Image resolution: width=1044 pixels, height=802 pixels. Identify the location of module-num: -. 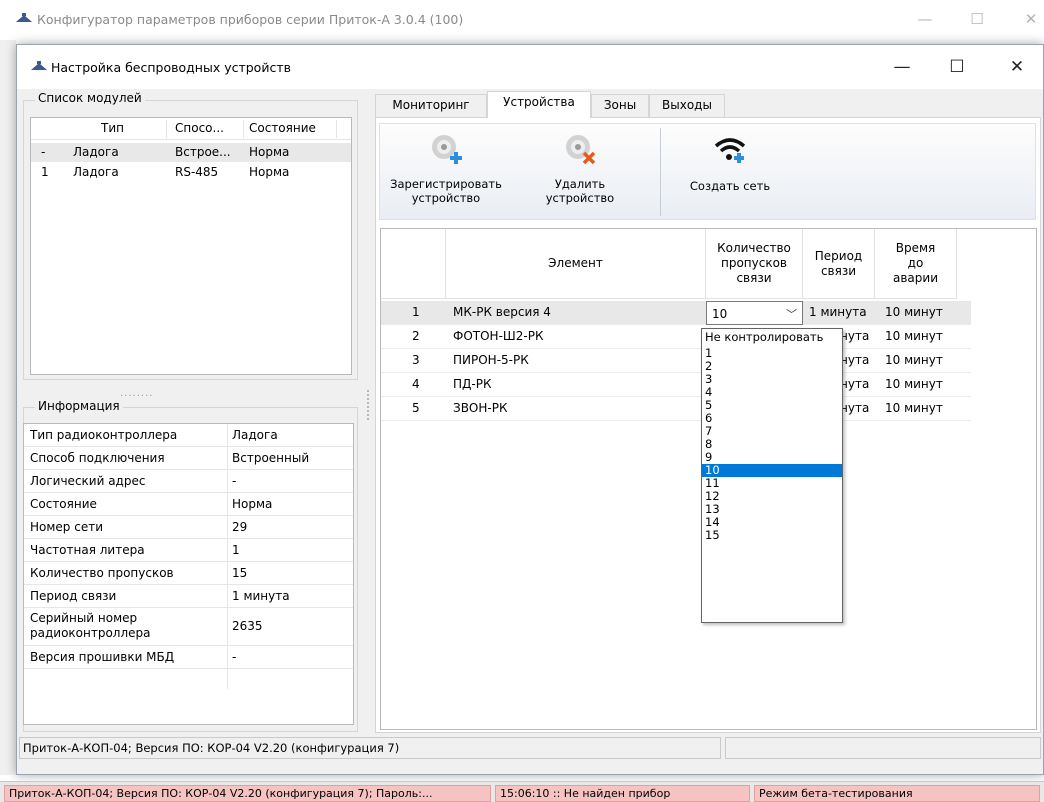
(43, 152).